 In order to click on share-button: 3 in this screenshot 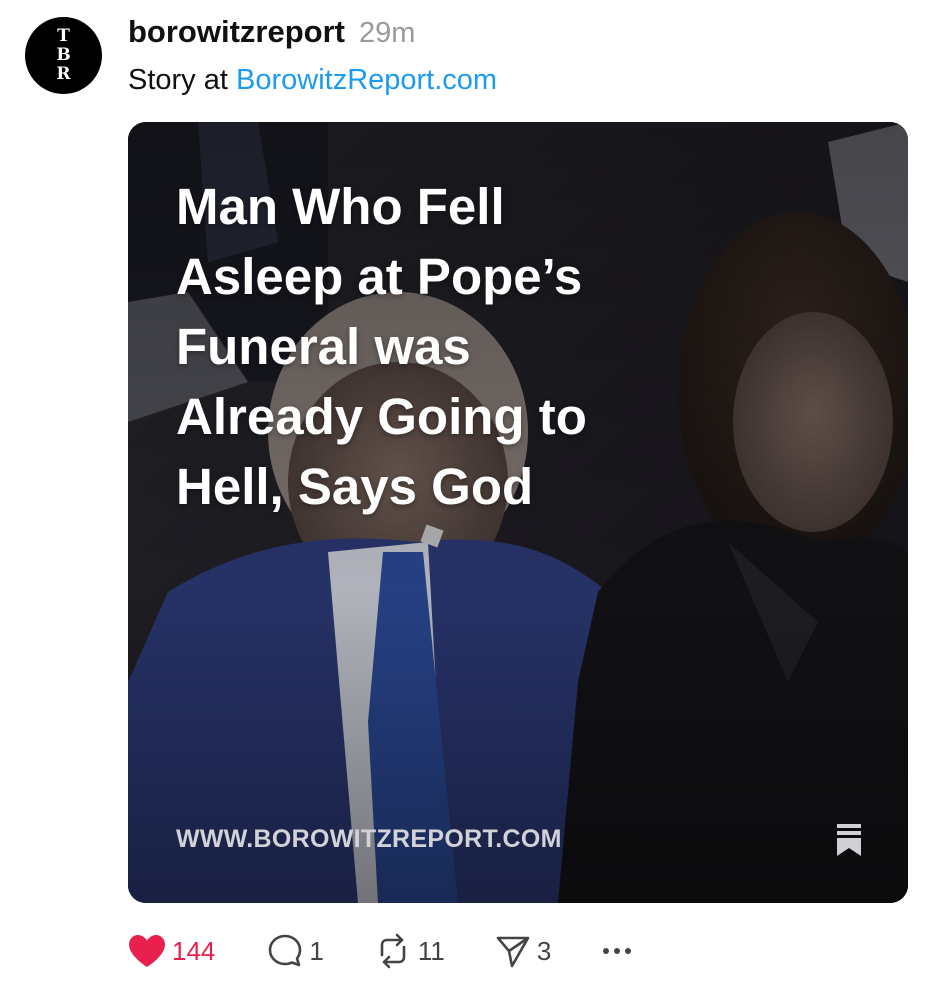, I will do `click(523, 951)`.